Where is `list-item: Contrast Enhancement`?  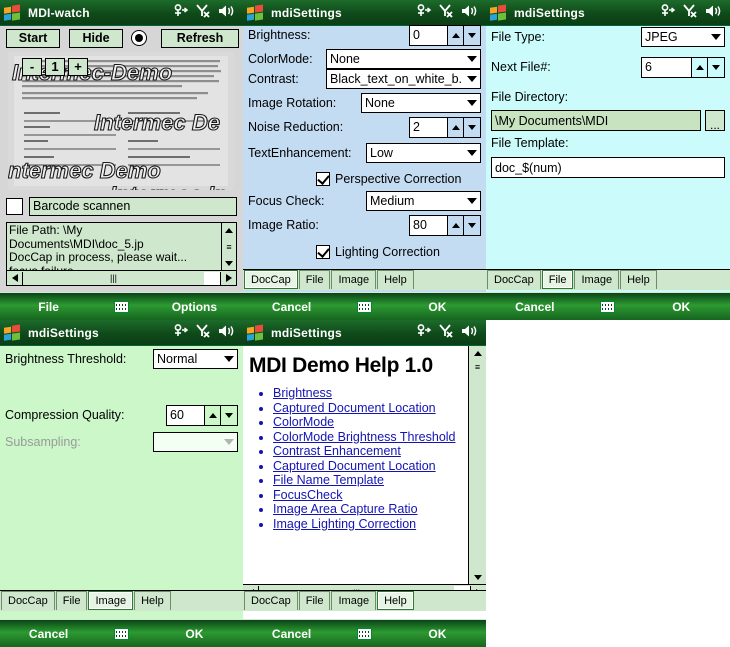
list-item: Contrast Enhancement is located at coordinates (370, 451).